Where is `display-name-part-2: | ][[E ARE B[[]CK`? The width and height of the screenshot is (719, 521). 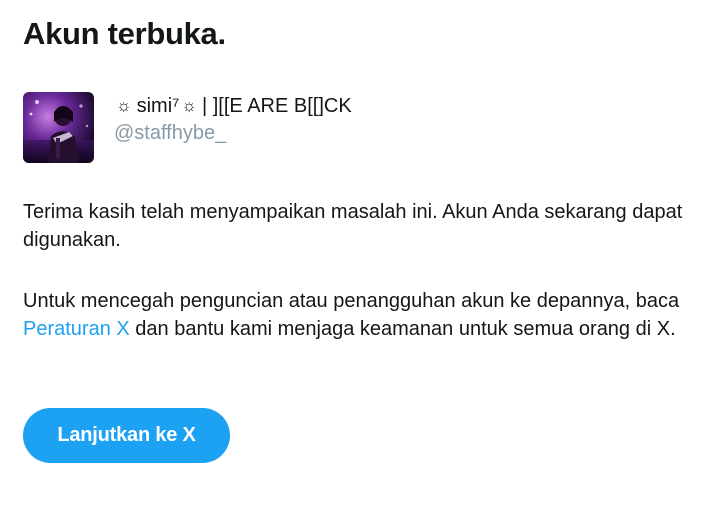 display-name-part-2: | ][[E ARE B[[]CK is located at coordinates (276, 106).